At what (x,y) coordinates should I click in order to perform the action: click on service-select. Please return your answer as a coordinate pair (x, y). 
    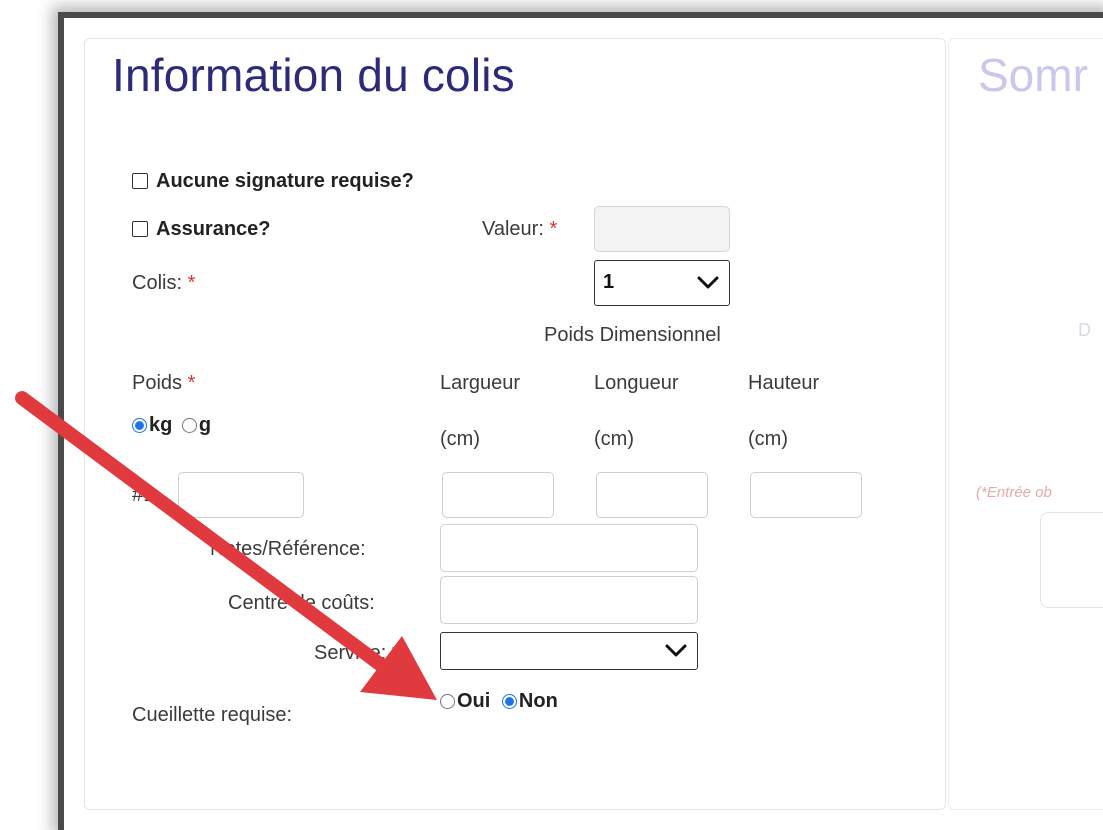
    Looking at the image, I should click on (569, 651).